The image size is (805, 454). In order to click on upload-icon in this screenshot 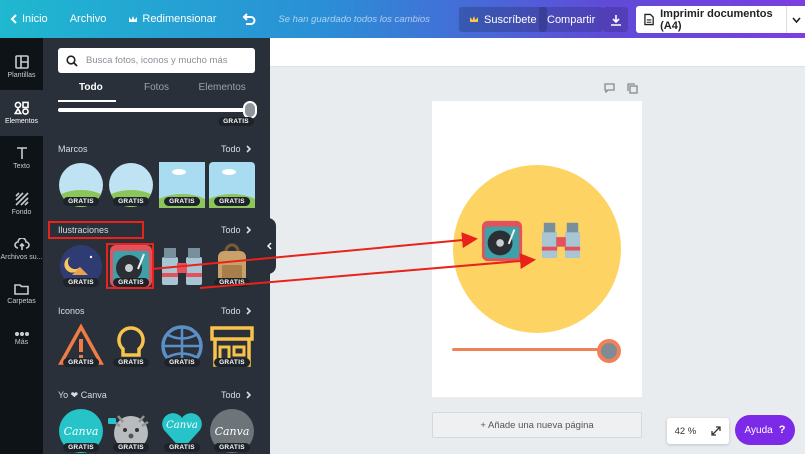, I will do `click(21, 243)`.